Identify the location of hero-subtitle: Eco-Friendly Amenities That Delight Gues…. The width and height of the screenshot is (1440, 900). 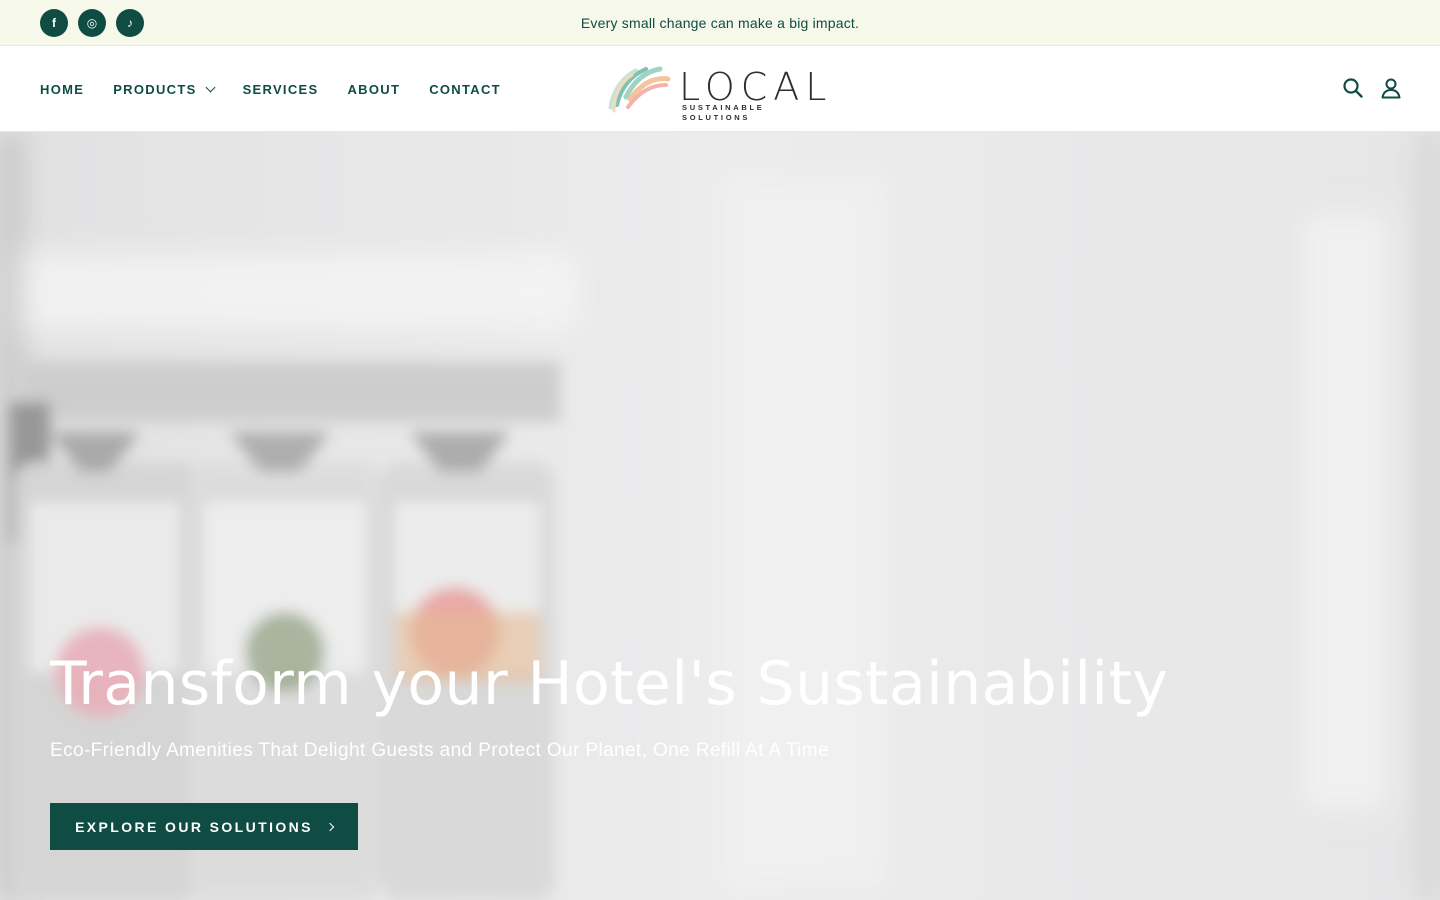
(439, 750).